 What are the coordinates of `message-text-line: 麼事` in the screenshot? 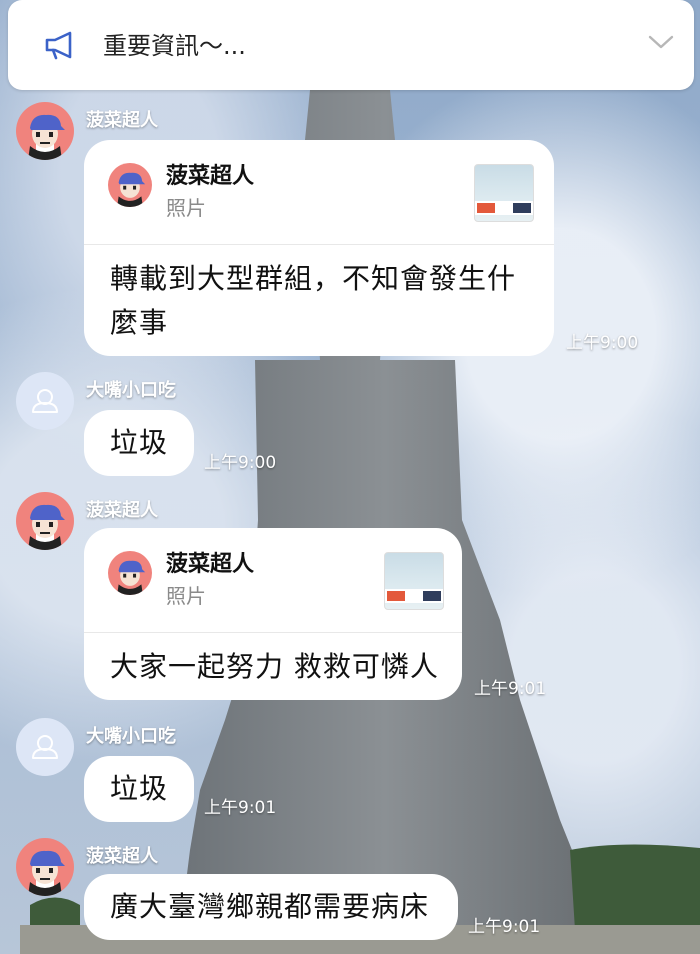 It's located at (139, 322).